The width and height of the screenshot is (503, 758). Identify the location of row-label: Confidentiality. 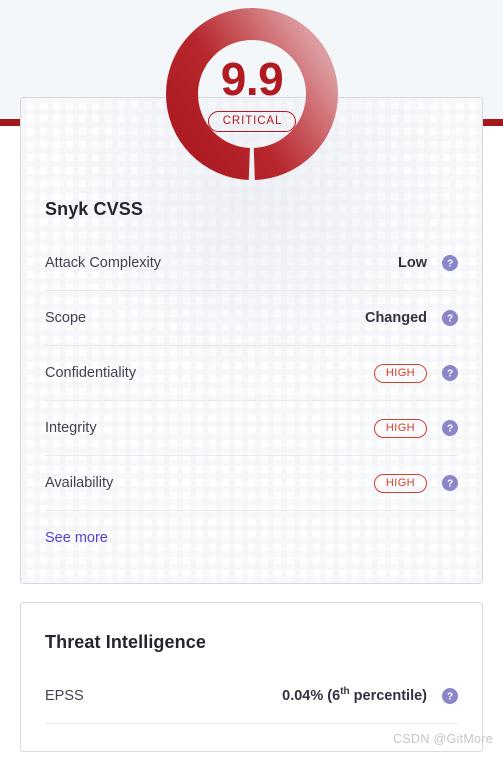
(91, 373).